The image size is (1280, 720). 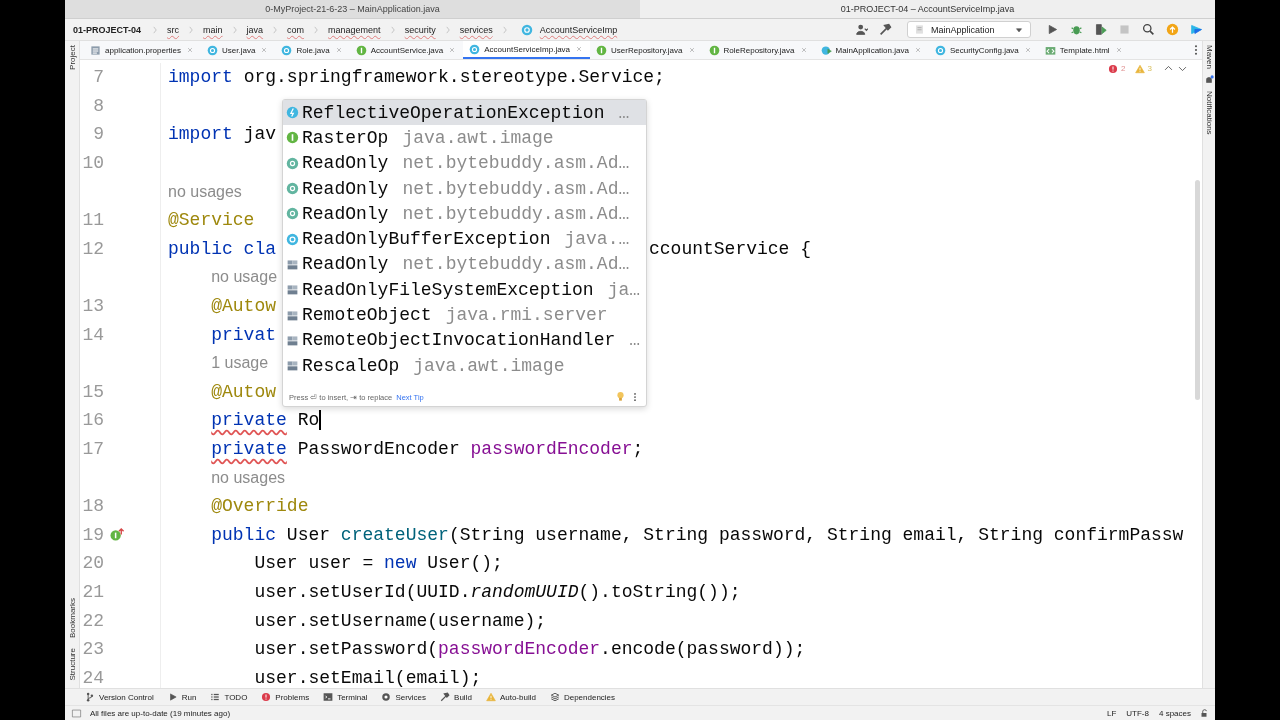 What do you see at coordinates (200, 77) in the screenshot?
I see `code-text: import` at bounding box center [200, 77].